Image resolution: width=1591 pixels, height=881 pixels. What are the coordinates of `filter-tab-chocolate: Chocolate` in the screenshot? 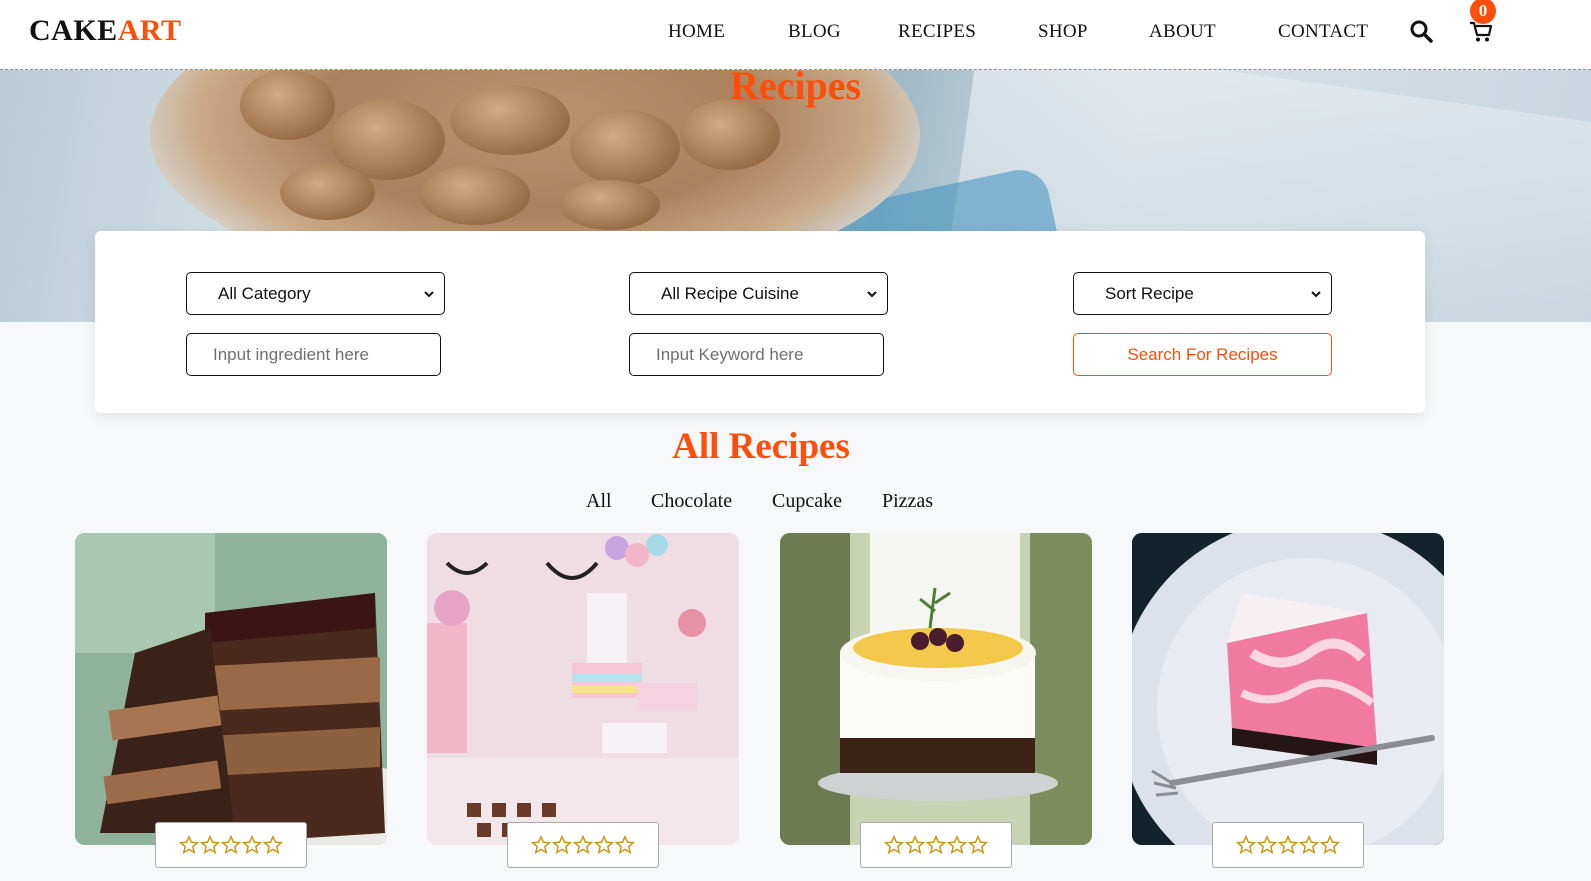 It's located at (691, 501).